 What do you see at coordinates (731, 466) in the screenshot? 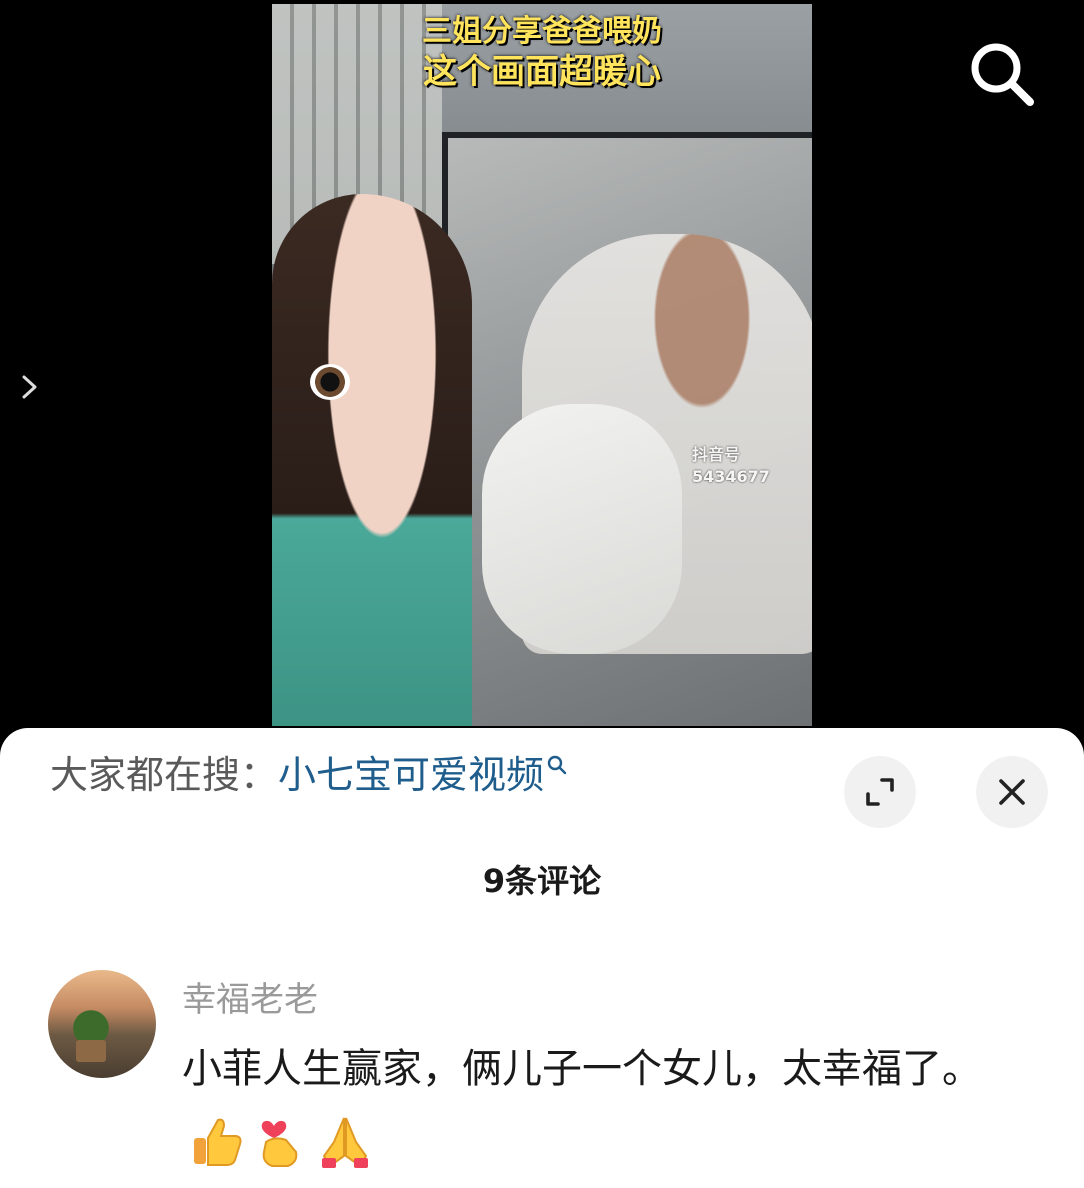
I see `video-watermark: 抖音号 5434677` at bounding box center [731, 466].